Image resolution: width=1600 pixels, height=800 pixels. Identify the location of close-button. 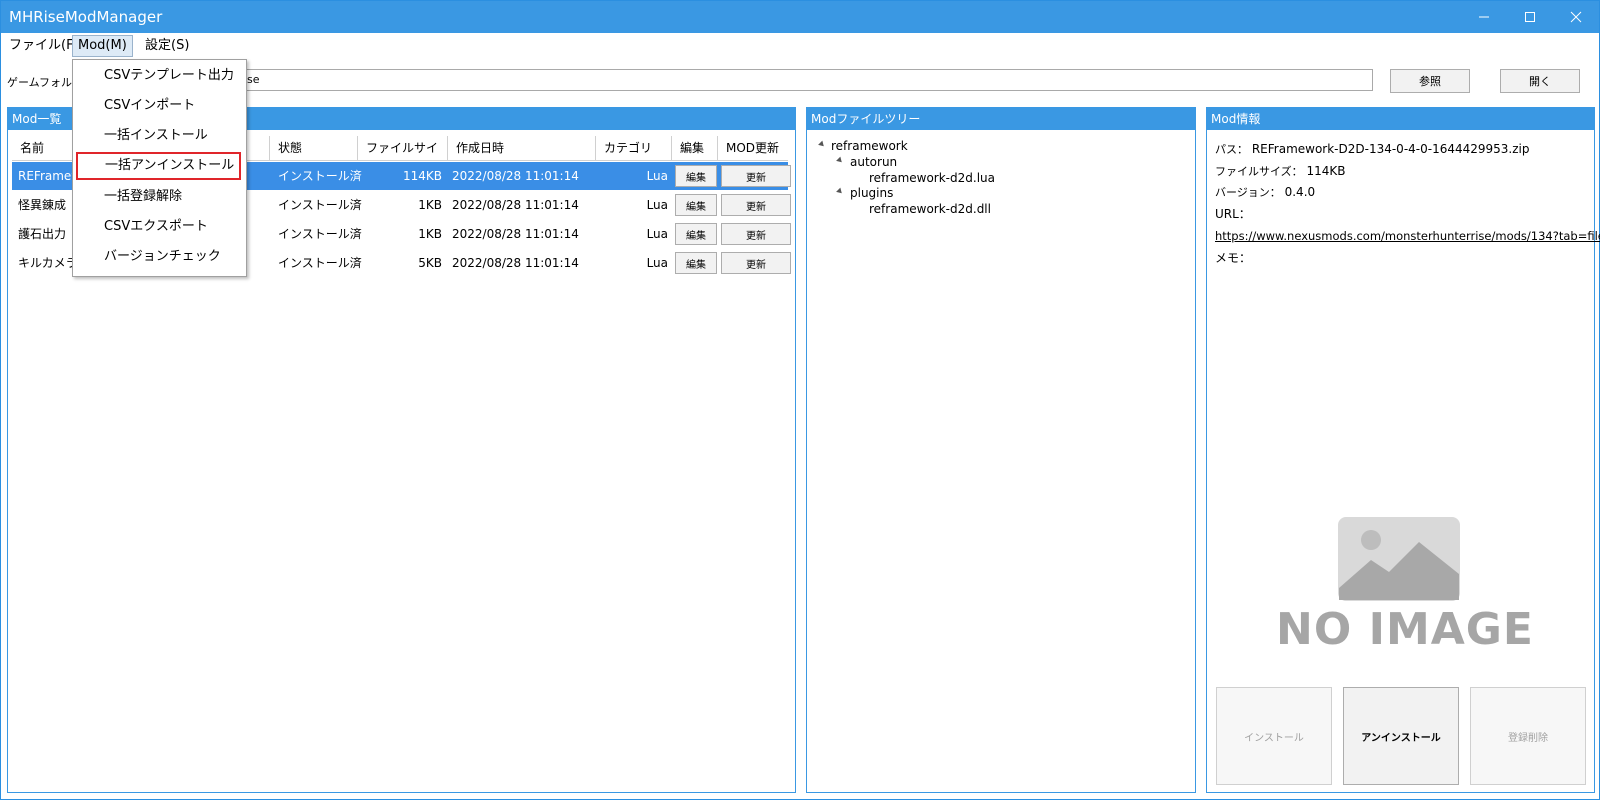
(1576, 17).